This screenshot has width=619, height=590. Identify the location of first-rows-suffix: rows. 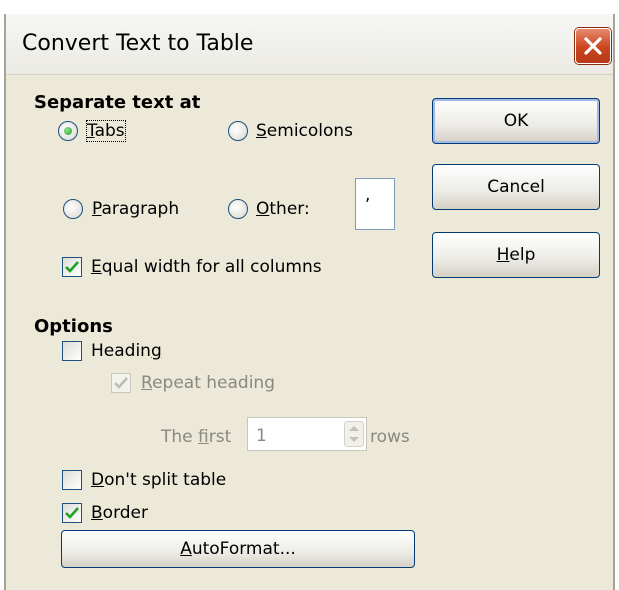
(390, 437).